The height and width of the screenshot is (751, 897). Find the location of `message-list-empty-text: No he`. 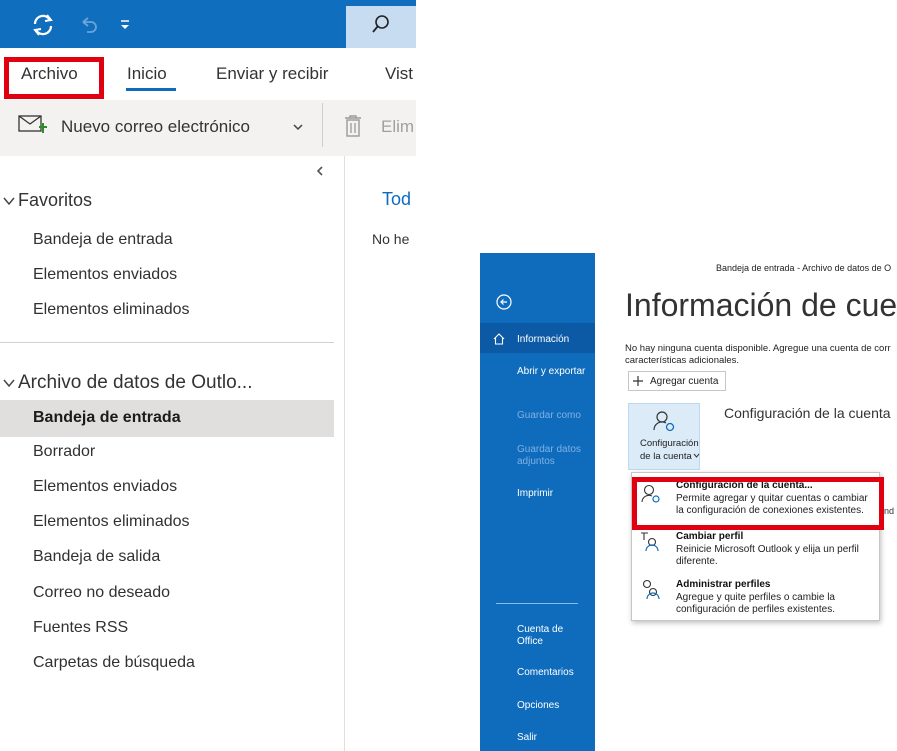

message-list-empty-text: No he is located at coordinates (391, 239).